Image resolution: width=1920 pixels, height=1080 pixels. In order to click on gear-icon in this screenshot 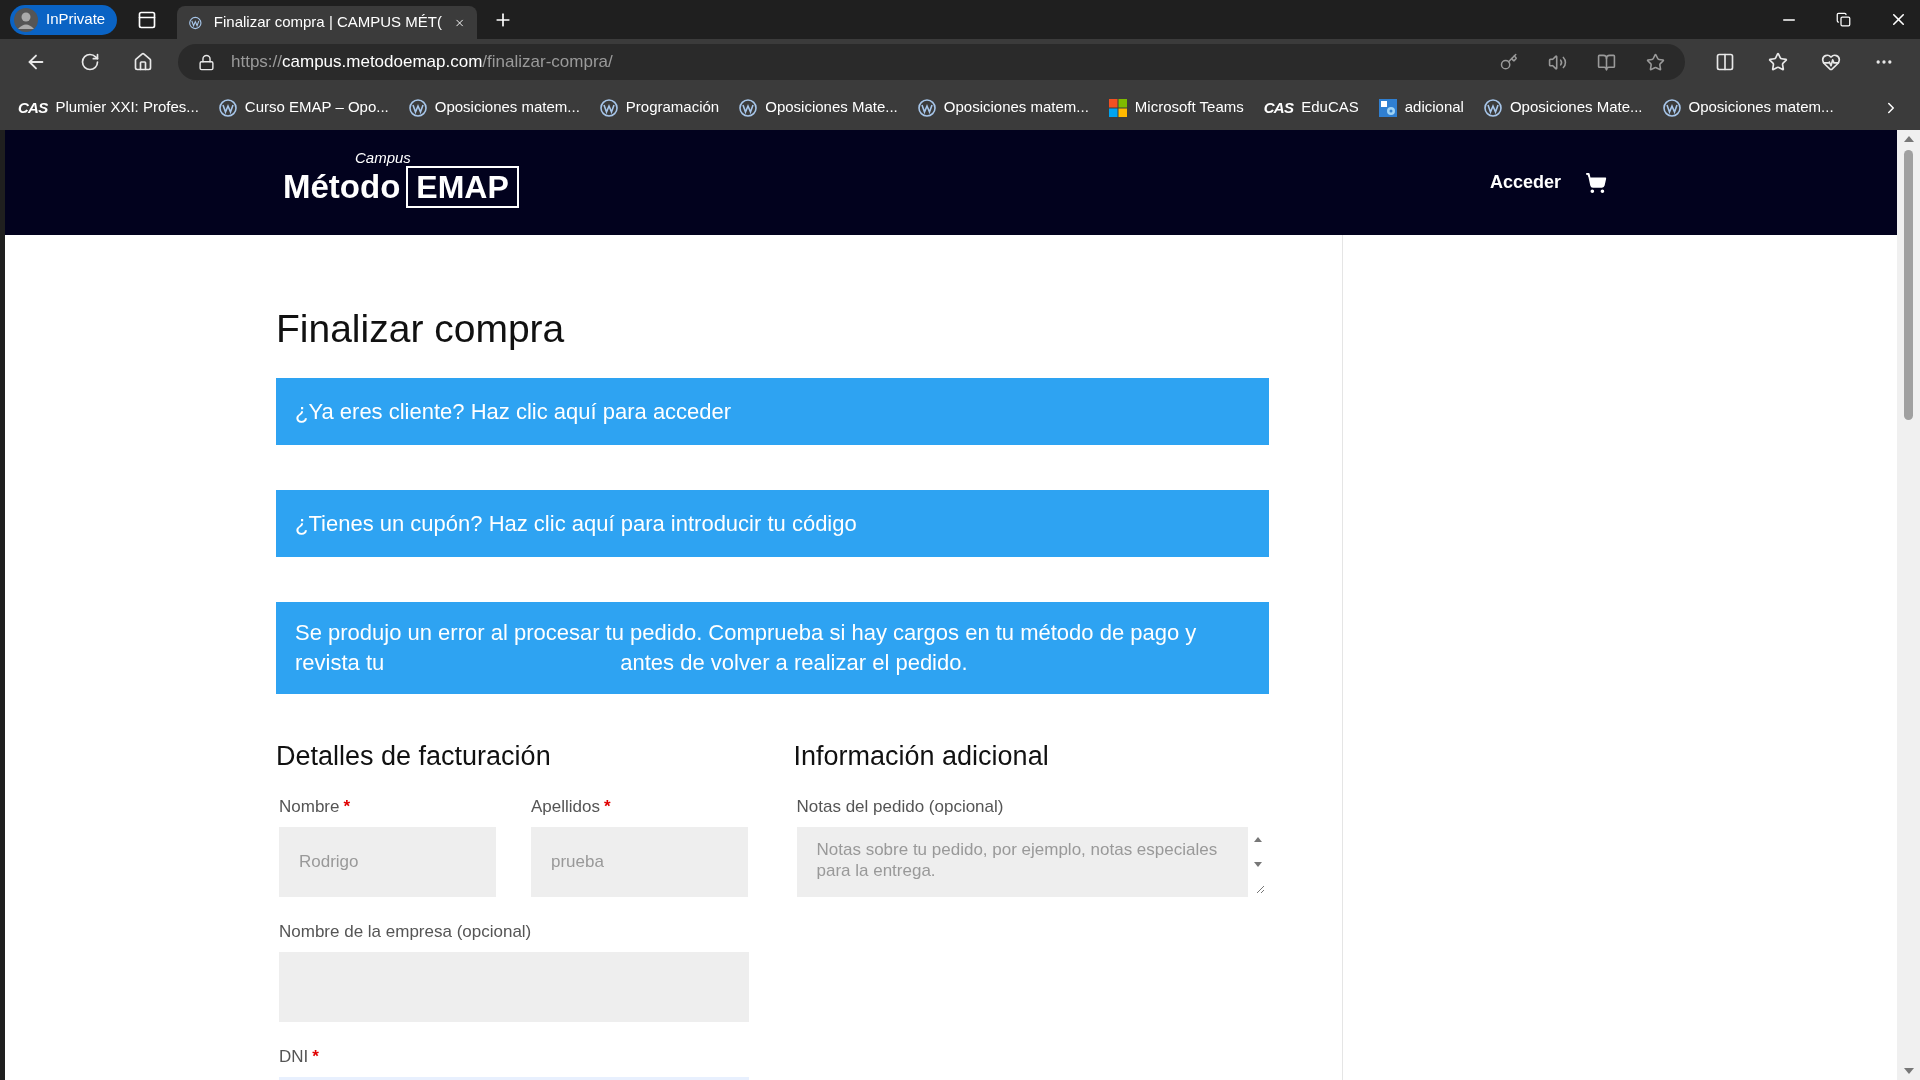, I will do `click(1387, 107)`.